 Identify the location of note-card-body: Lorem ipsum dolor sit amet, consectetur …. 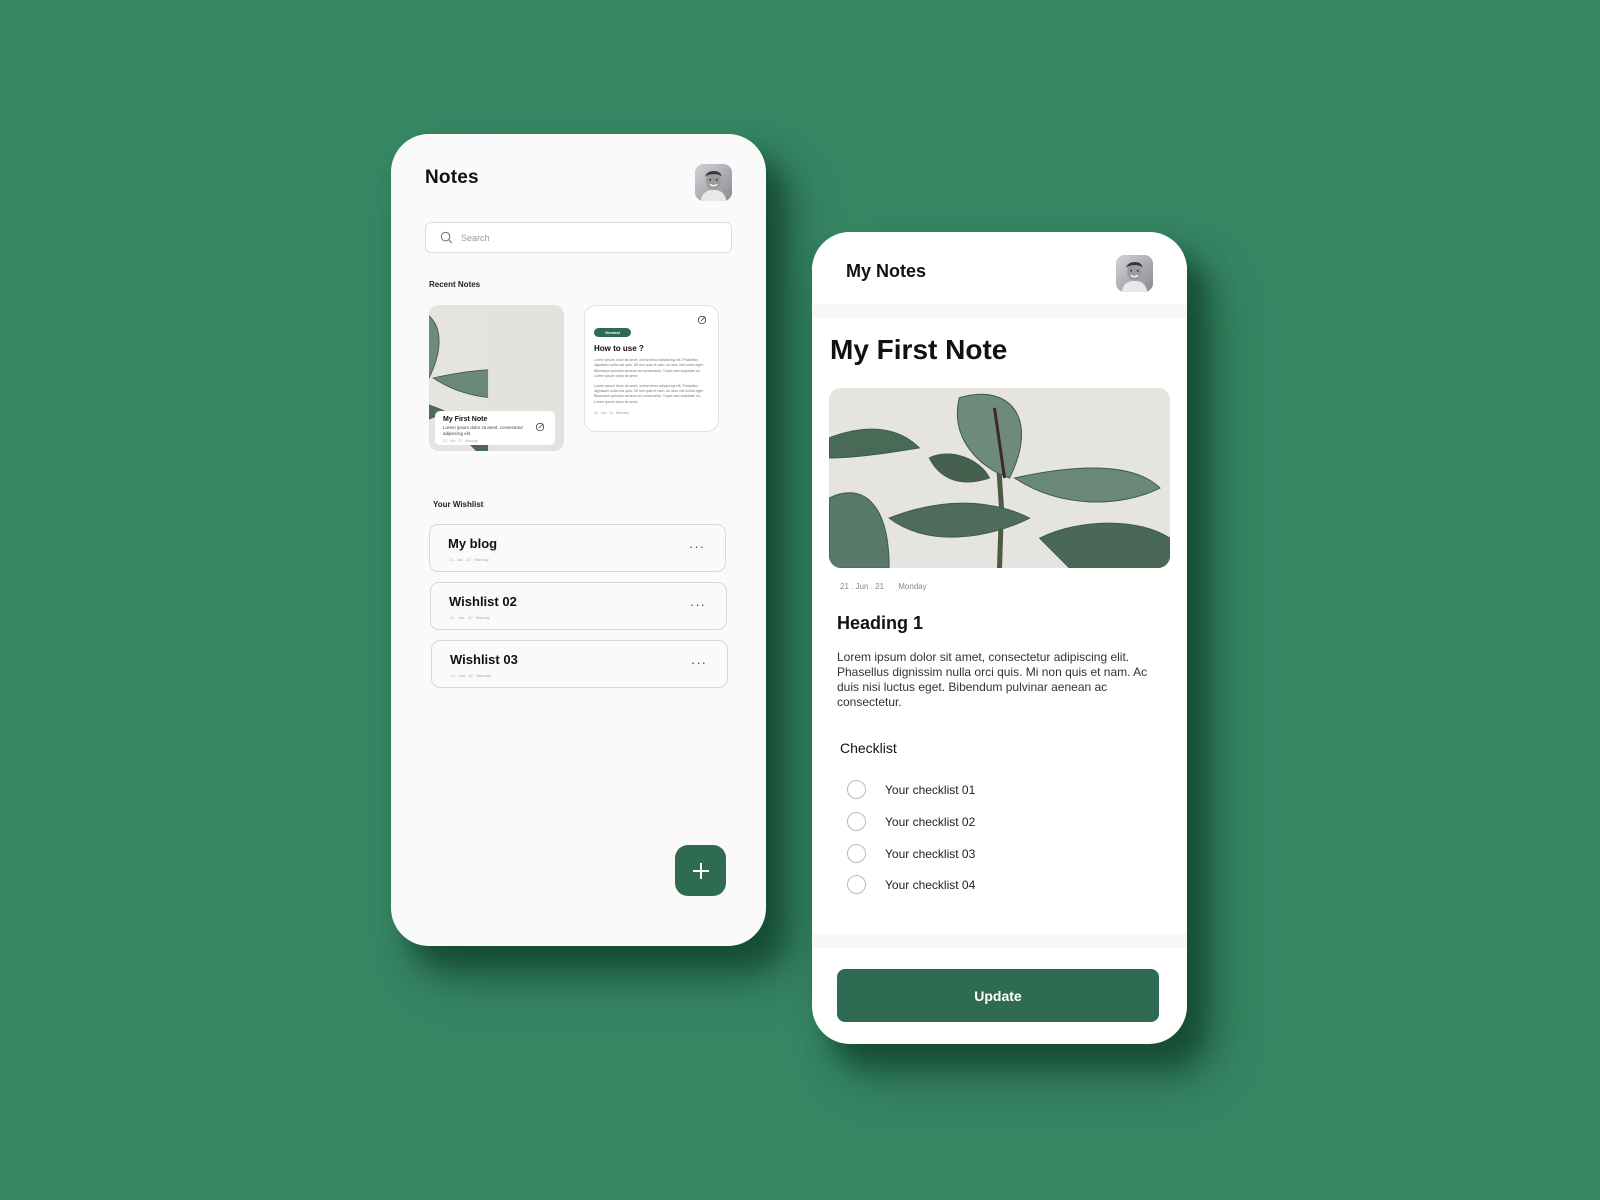
(651, 381).